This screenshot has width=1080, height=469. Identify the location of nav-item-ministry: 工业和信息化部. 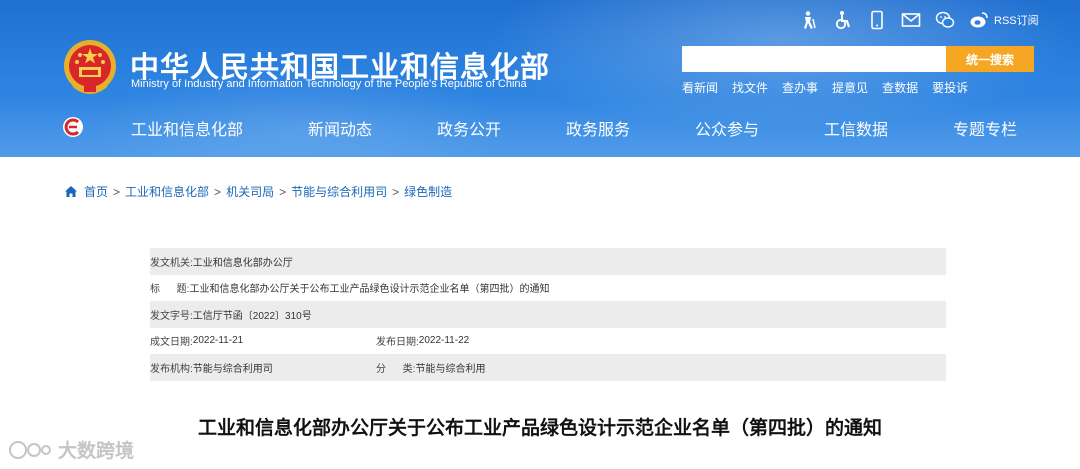
(187, 128).